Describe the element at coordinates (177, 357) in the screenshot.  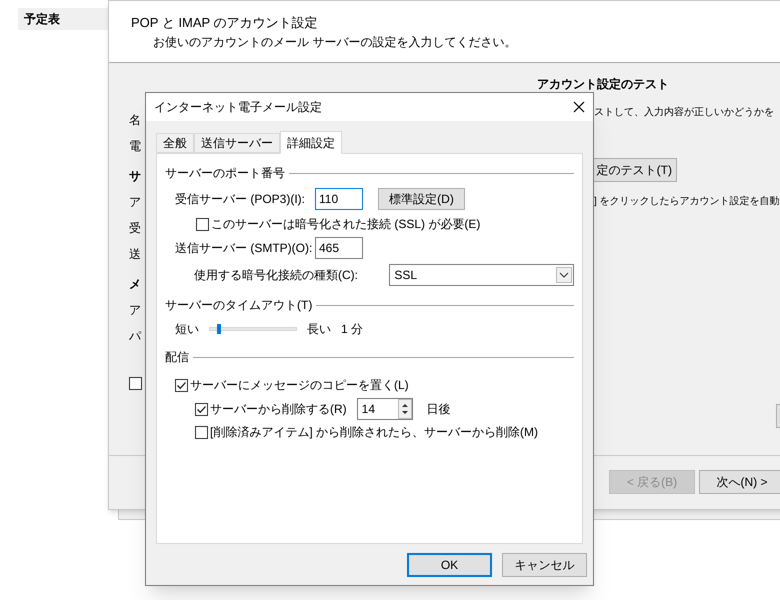
I see `section-heading: 配信` at that location.